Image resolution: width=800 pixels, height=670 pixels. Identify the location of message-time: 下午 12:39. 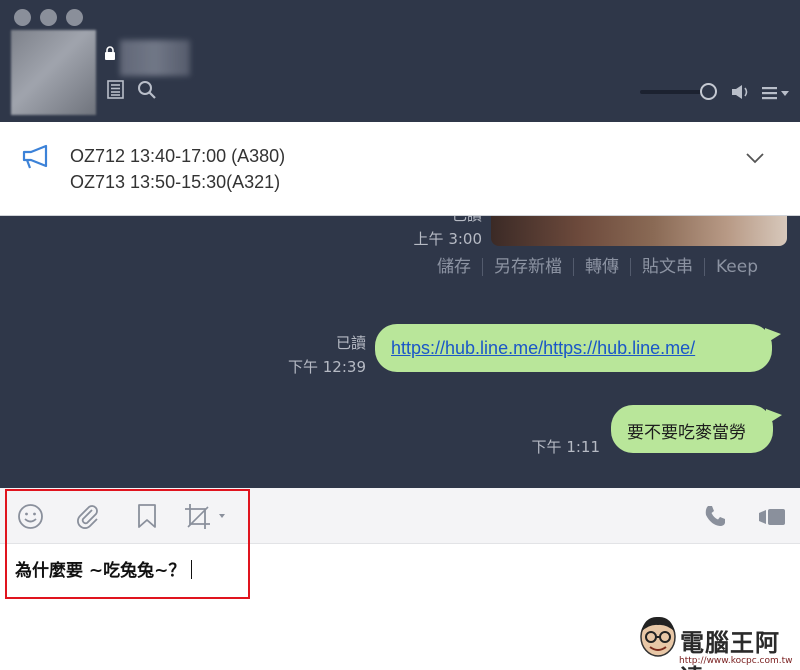
(327, 367).